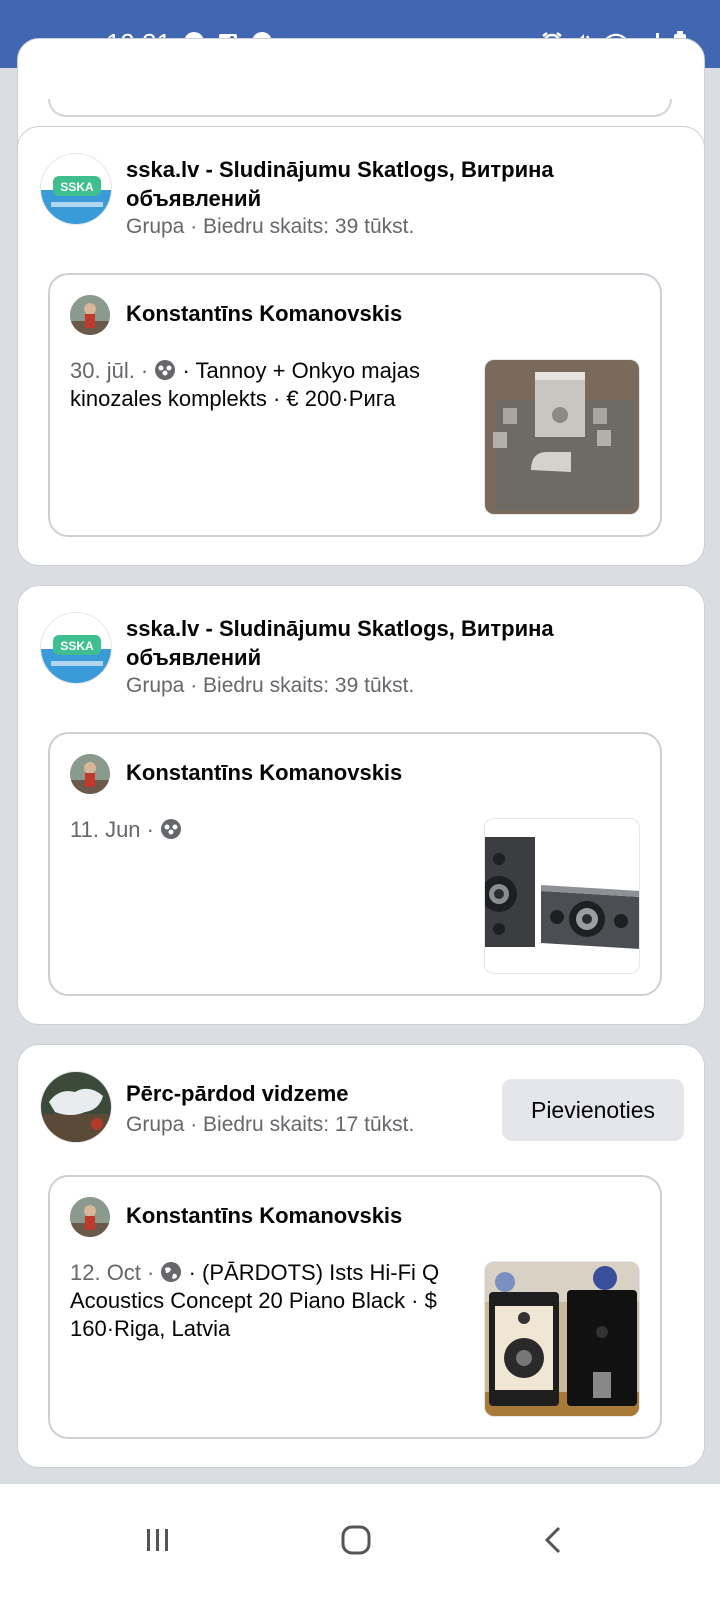 This screenshot has width=720, height=1600. I want to click on back-icon, so click(554, 1540).